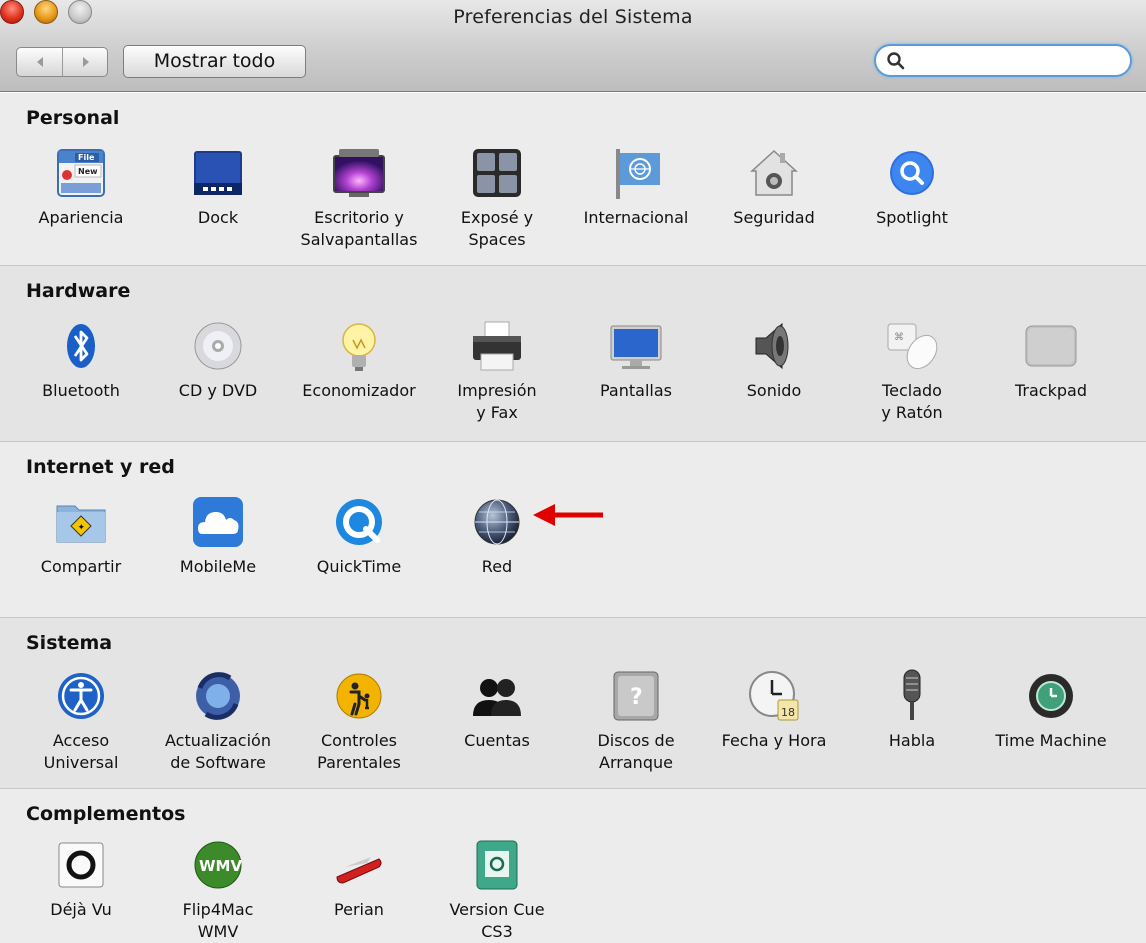 This screenshot has width=1146, height=943. Describe the element at coordinates (359, 865) in the screenshot. I see `perian-knife-icon` at that location.